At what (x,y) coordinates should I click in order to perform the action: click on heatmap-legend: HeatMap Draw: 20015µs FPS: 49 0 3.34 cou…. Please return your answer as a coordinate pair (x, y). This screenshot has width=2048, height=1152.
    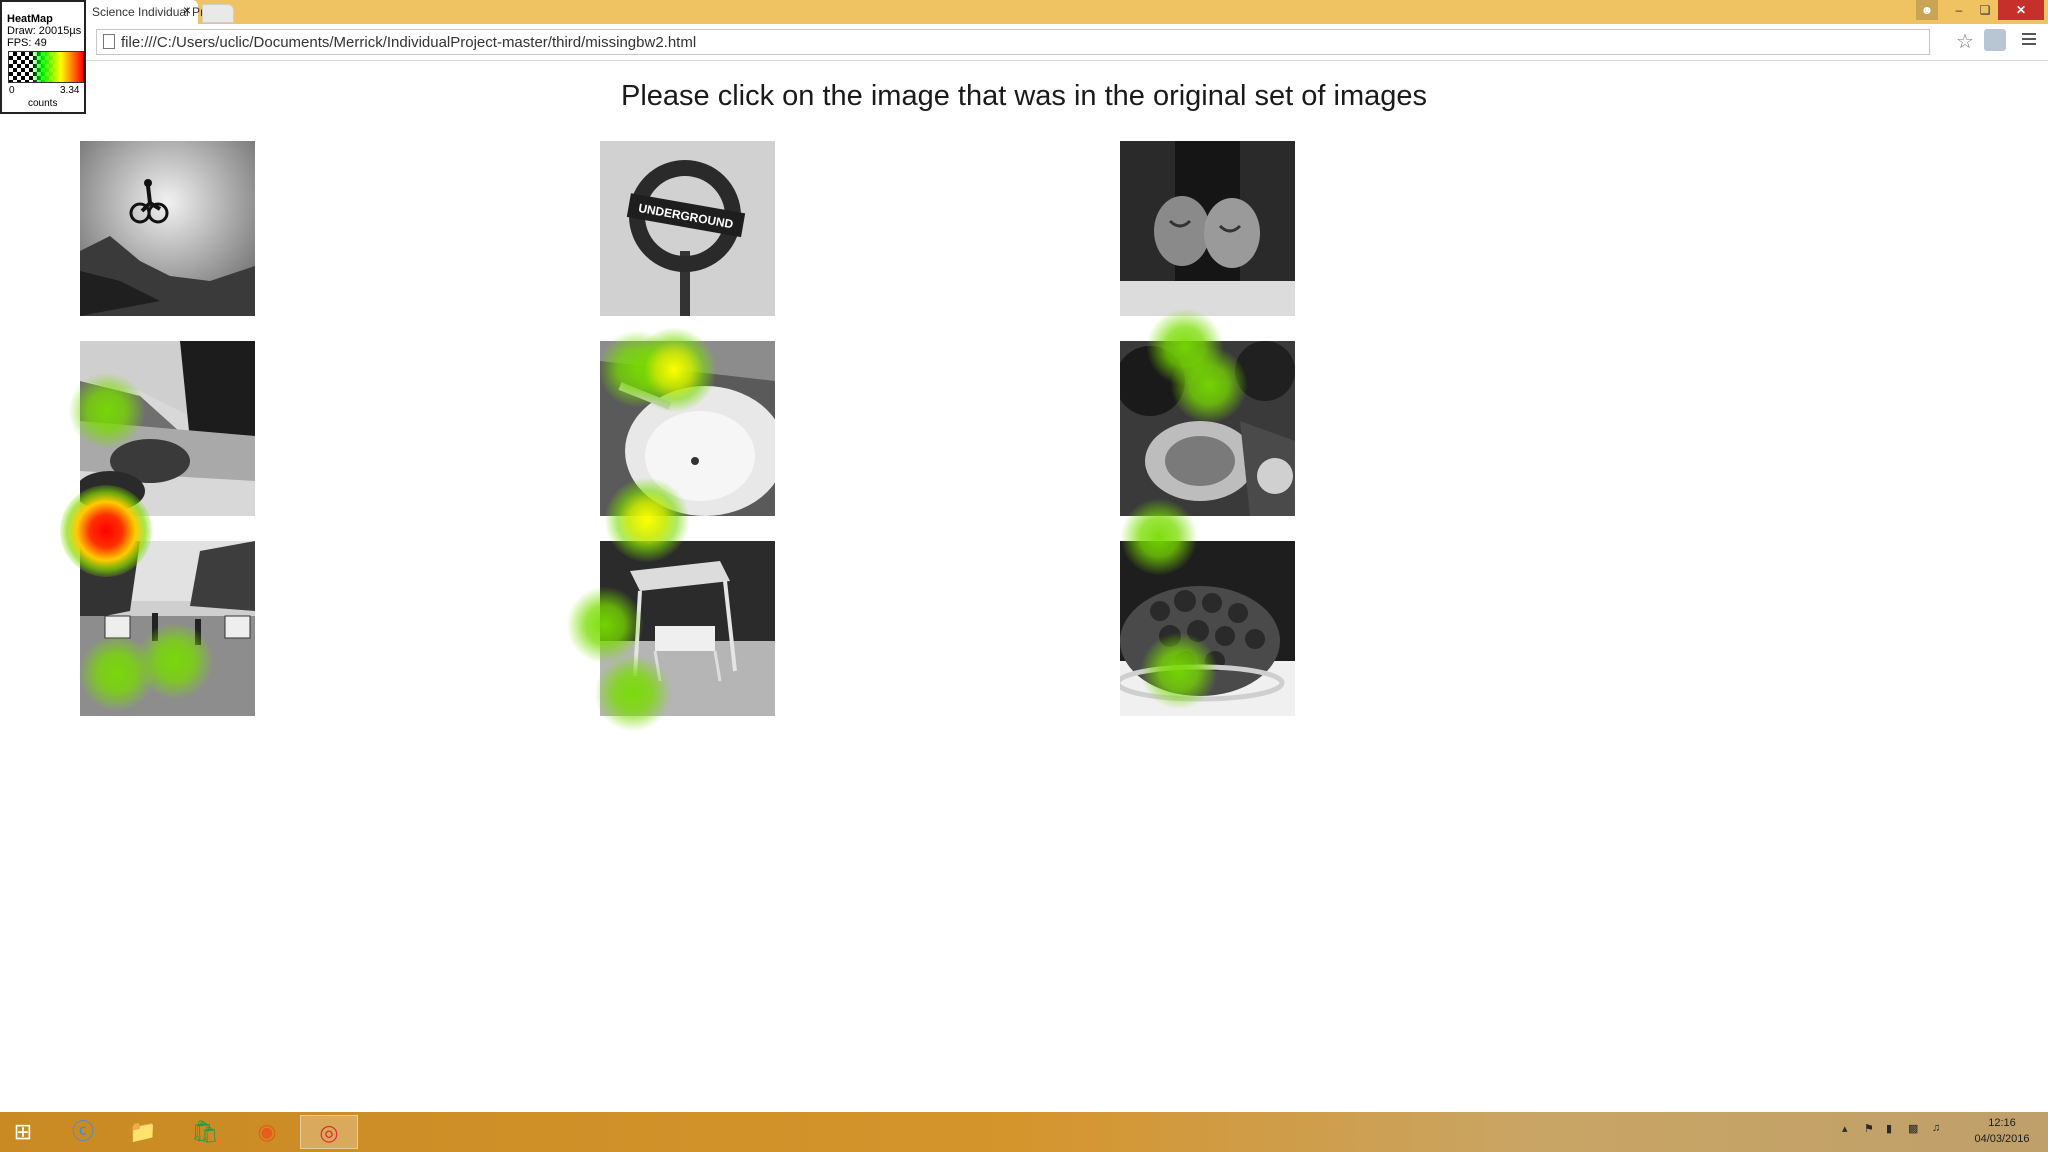
    Looking at the image, I should click on (43, 57).